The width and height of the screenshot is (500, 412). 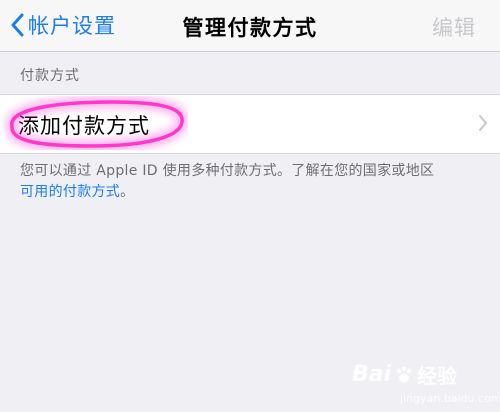 I want to click on navigation-bar: 帐户设置 管理付款方式 编辑, so click(x=250, y=26).